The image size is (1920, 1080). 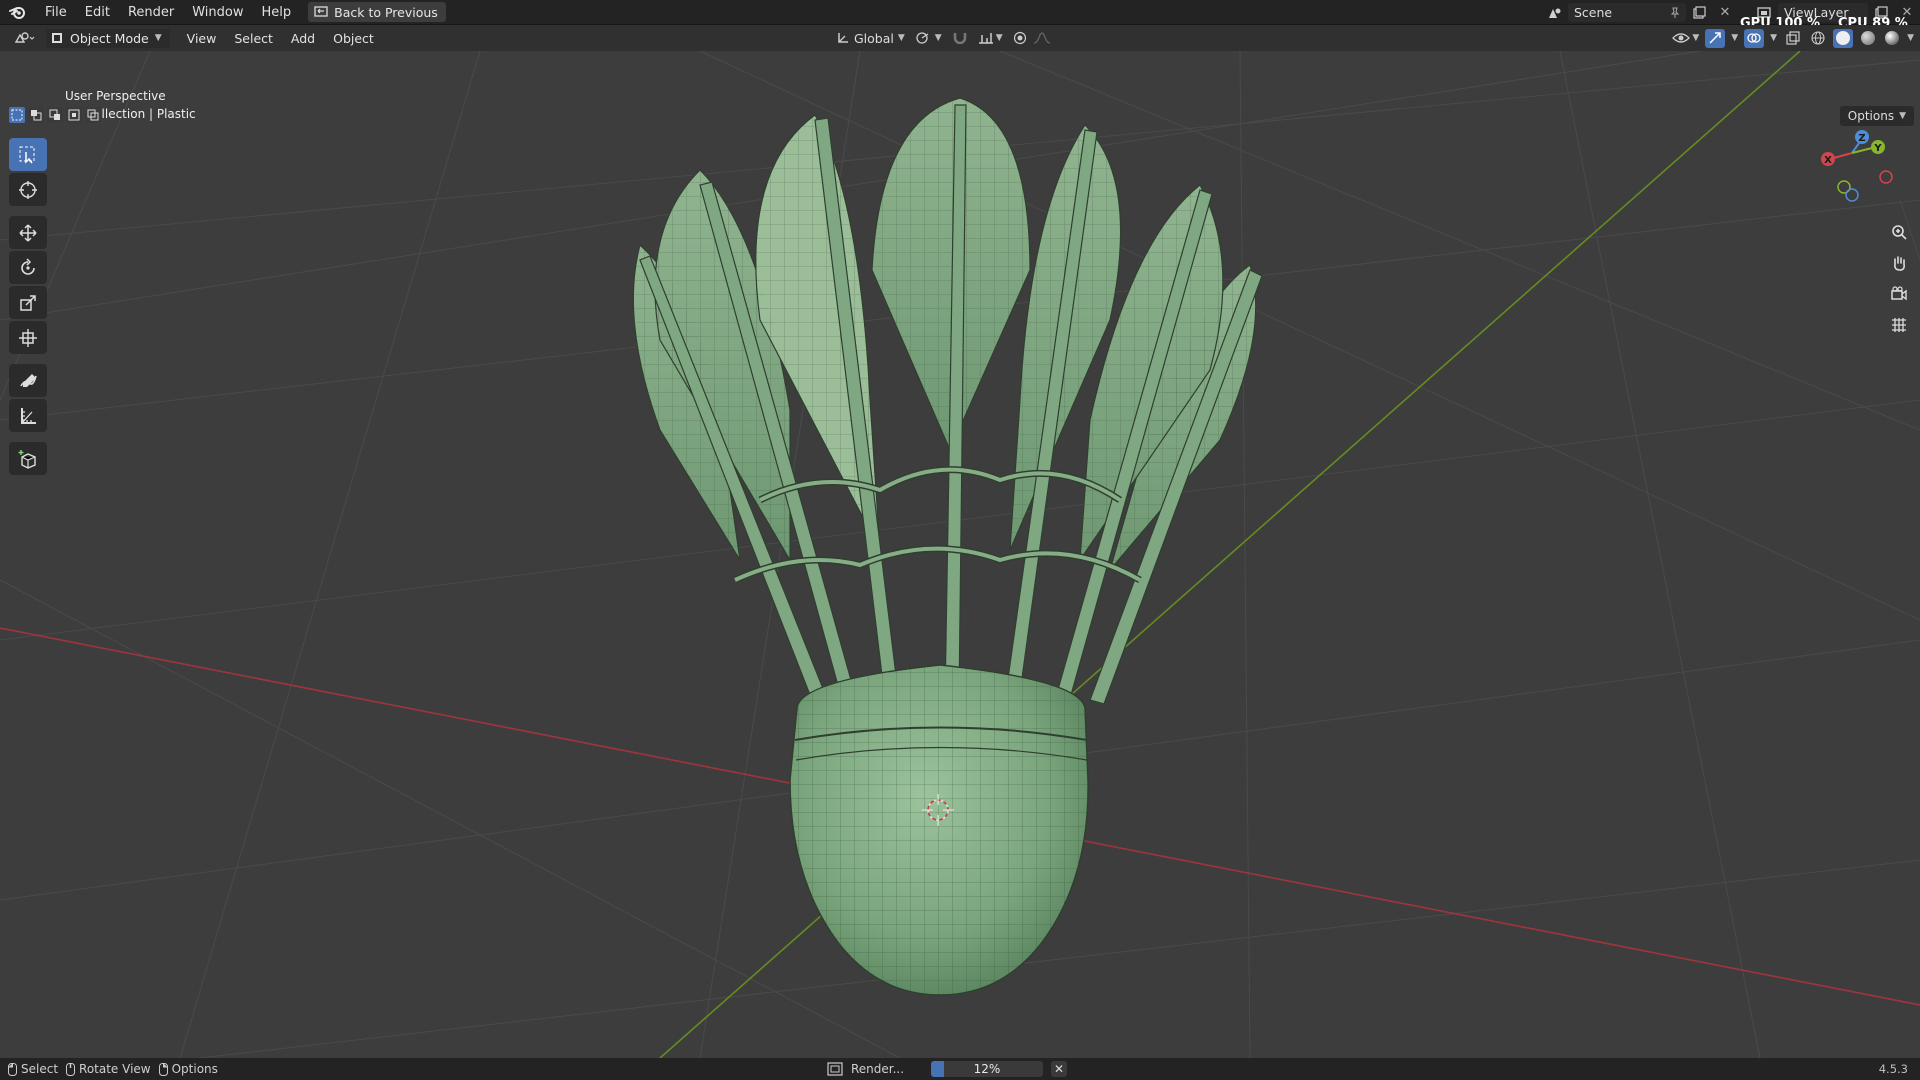 I want to click on screen-back-icon, so click(x=321, y=11).